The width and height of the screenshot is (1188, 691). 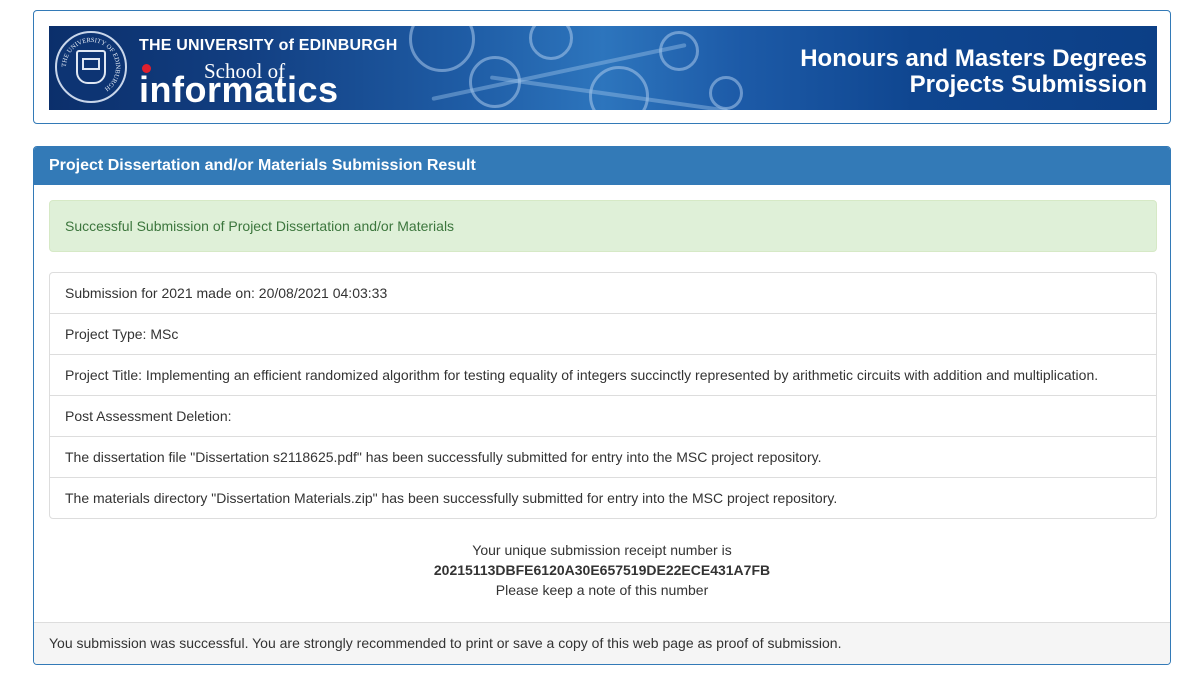 What do you see at coordinates (602, 590) in the screenshot?
I see `receipt-note: Please keep a note of this number` at bounding box center [602, 590].